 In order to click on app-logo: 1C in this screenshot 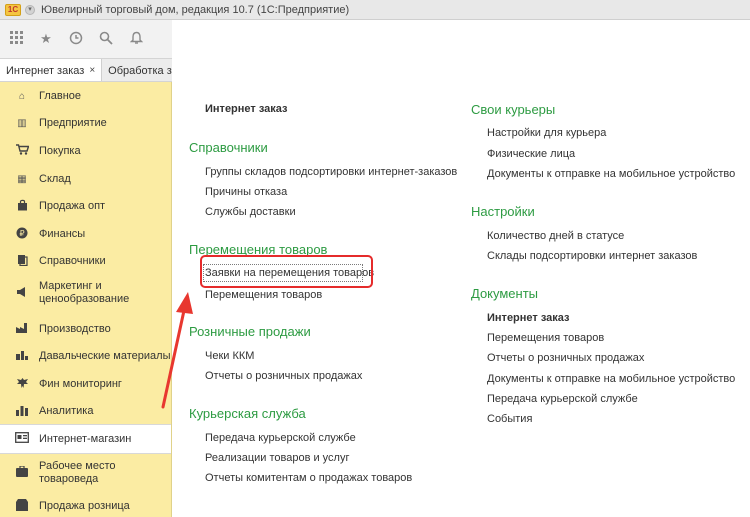, I will do `click(13, 9)`.